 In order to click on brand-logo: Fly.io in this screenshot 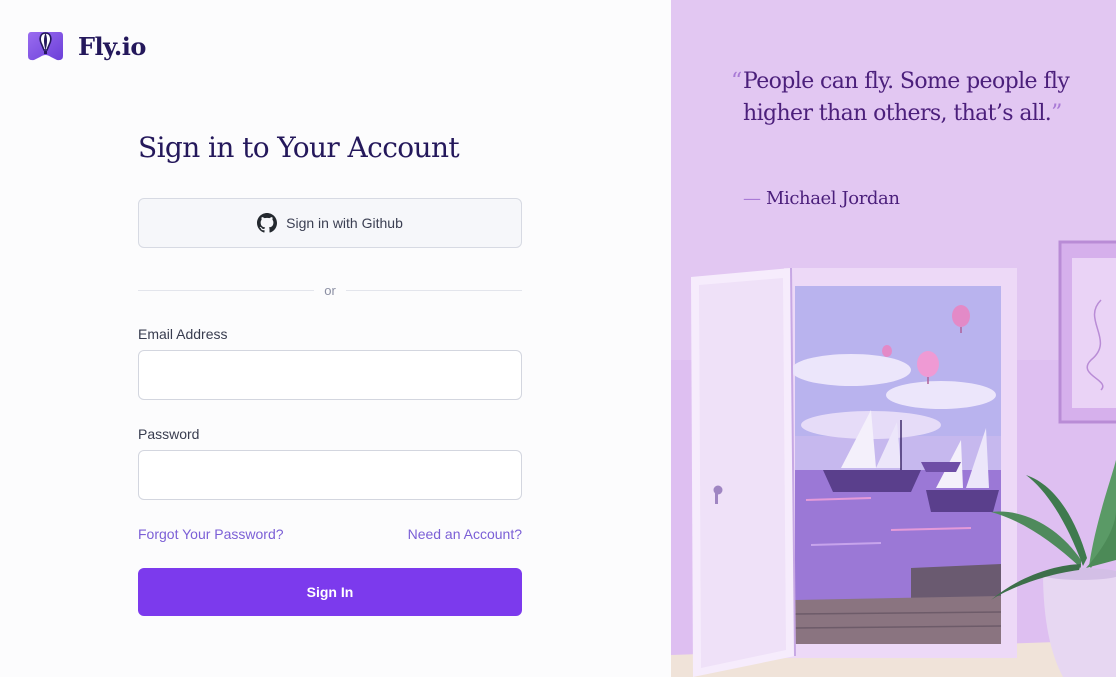, I will do `click(86, 46)`.